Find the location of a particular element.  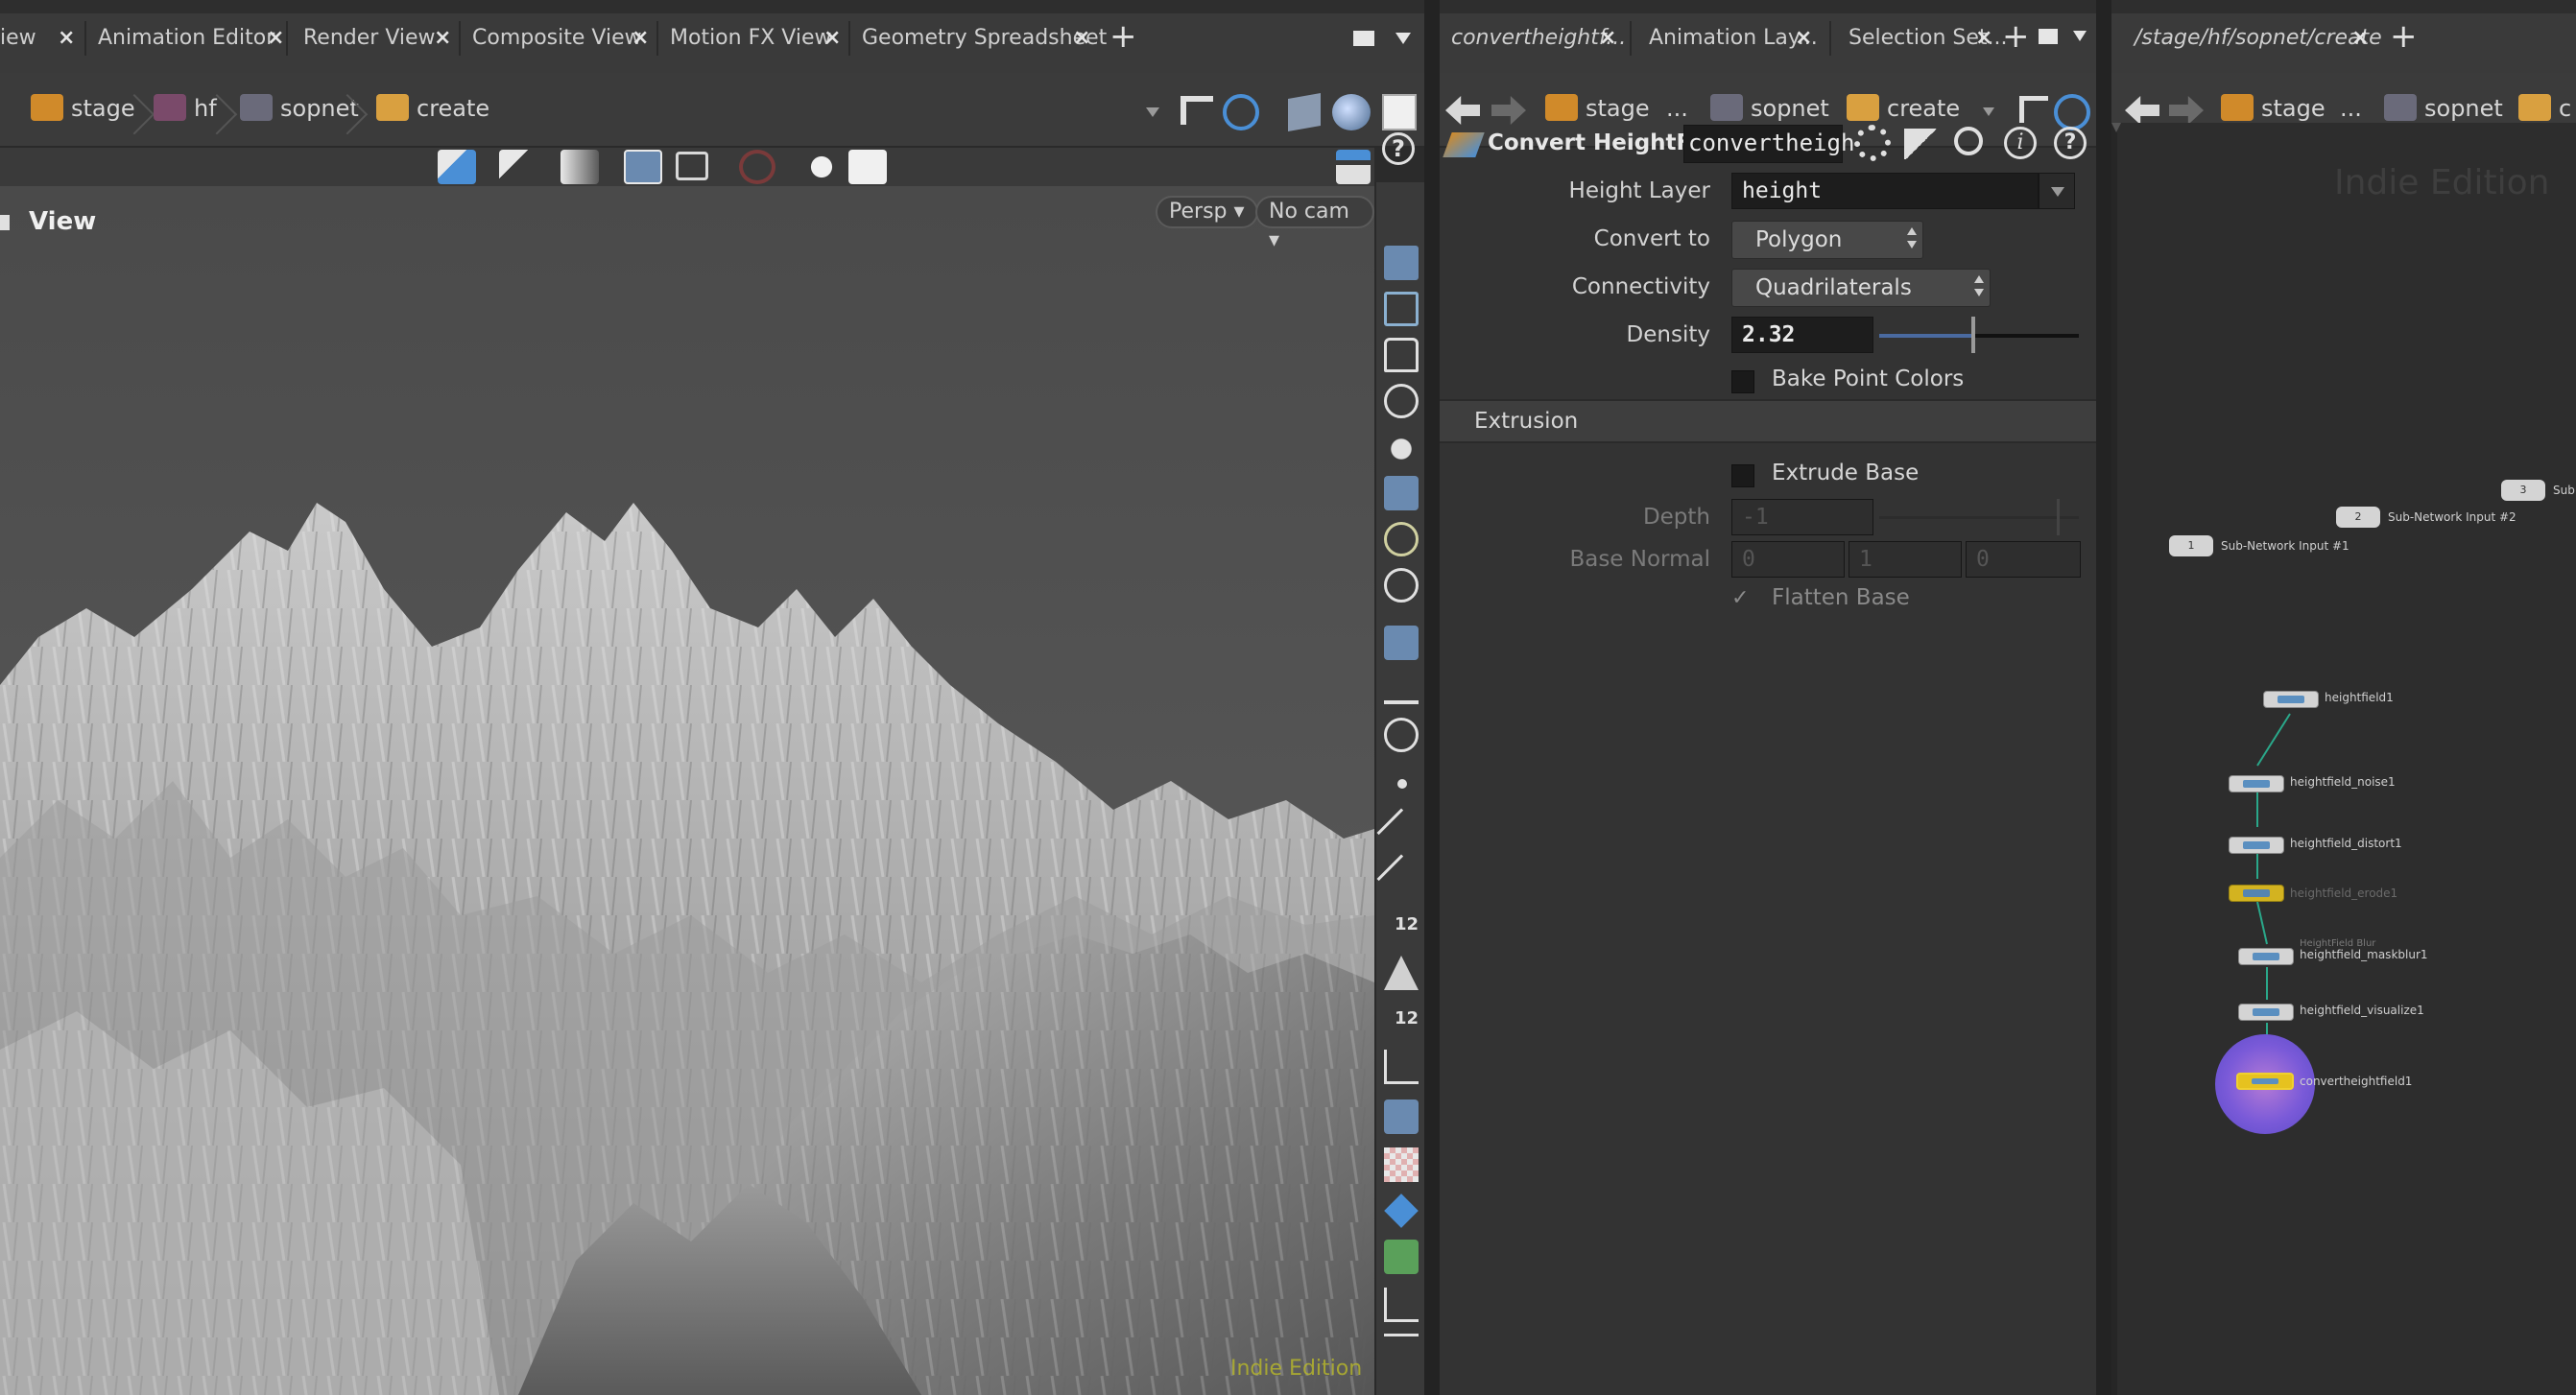

select-tool-icon is located at coordinates (518, 167).